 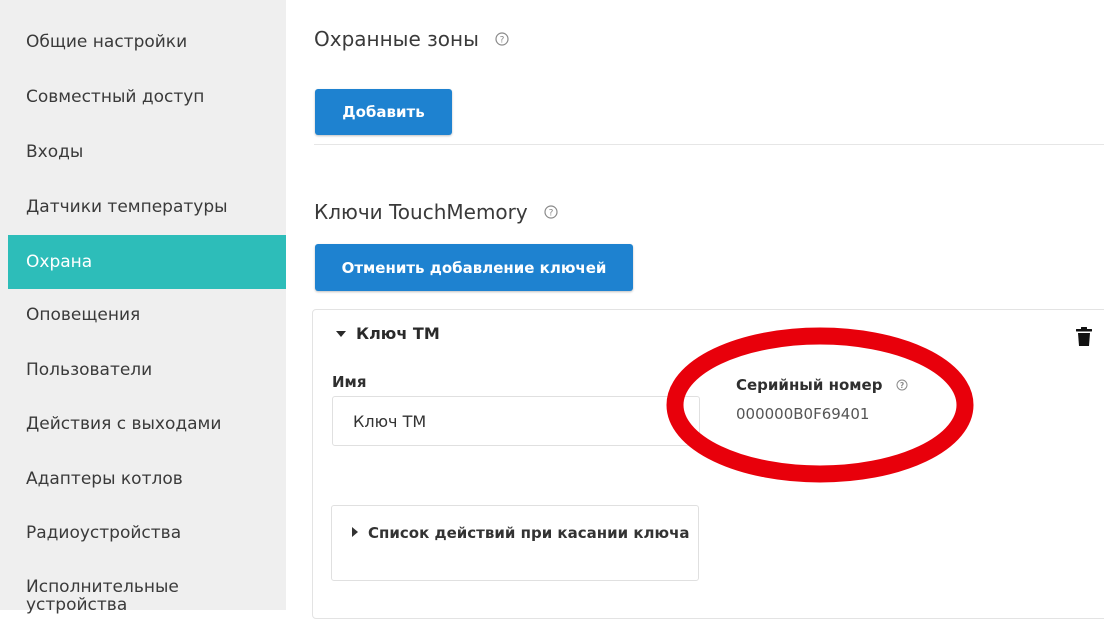 I want to click on touch-actions-label: Список действий при касании ключа, so click(x=529, y=533).